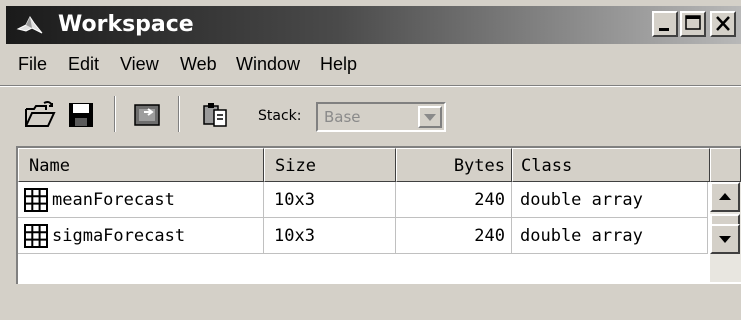 This screenshot has height=320, width=741. I want to click on cell-name: meanForecast, so click(141, 200).